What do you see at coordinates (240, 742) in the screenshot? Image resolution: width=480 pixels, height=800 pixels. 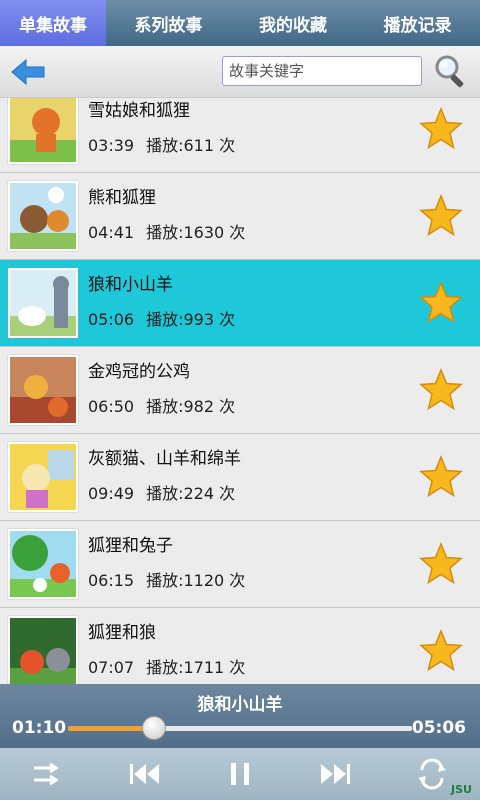 I see `audio-player: 狼和小山羊 01:10 05:06 JSU` at bounding box center [240, 742].